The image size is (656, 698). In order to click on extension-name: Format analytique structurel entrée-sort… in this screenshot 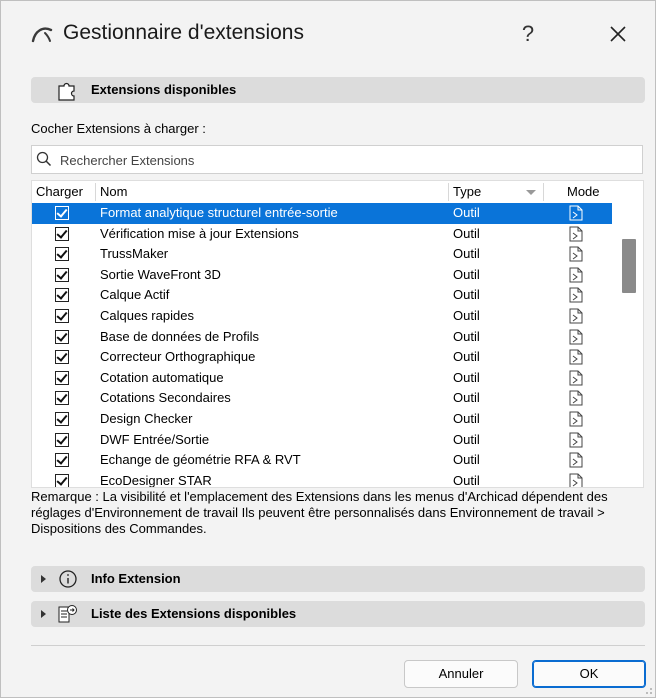, I will do `click(219, 212)`.